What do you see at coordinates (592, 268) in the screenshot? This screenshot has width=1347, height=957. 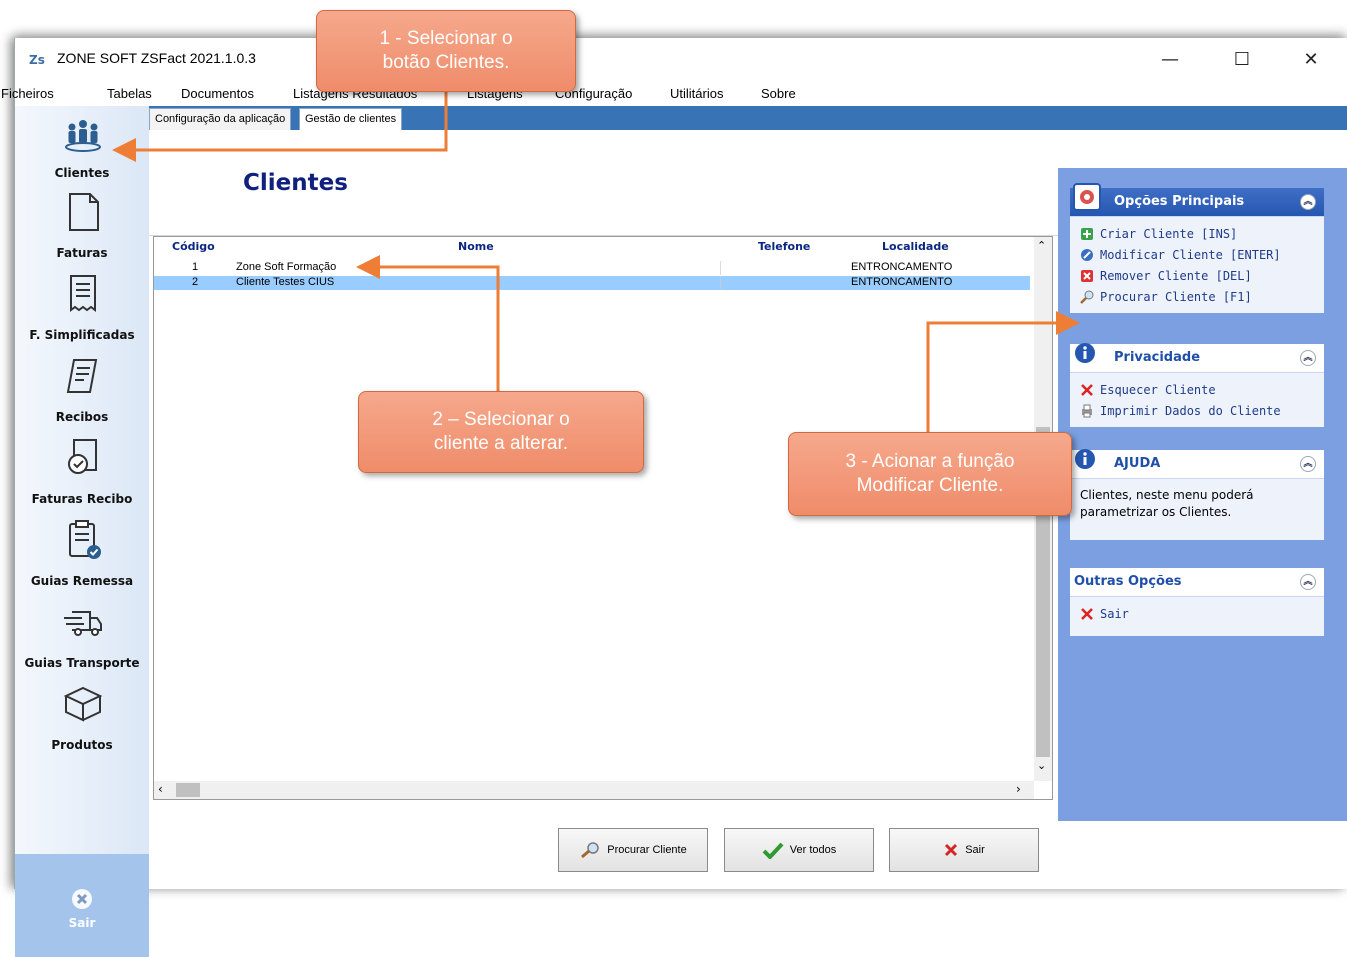 I see `table-row: 1 Zone Soft Formação ENTRONCAMENTO` at bounding box center [592, 268].